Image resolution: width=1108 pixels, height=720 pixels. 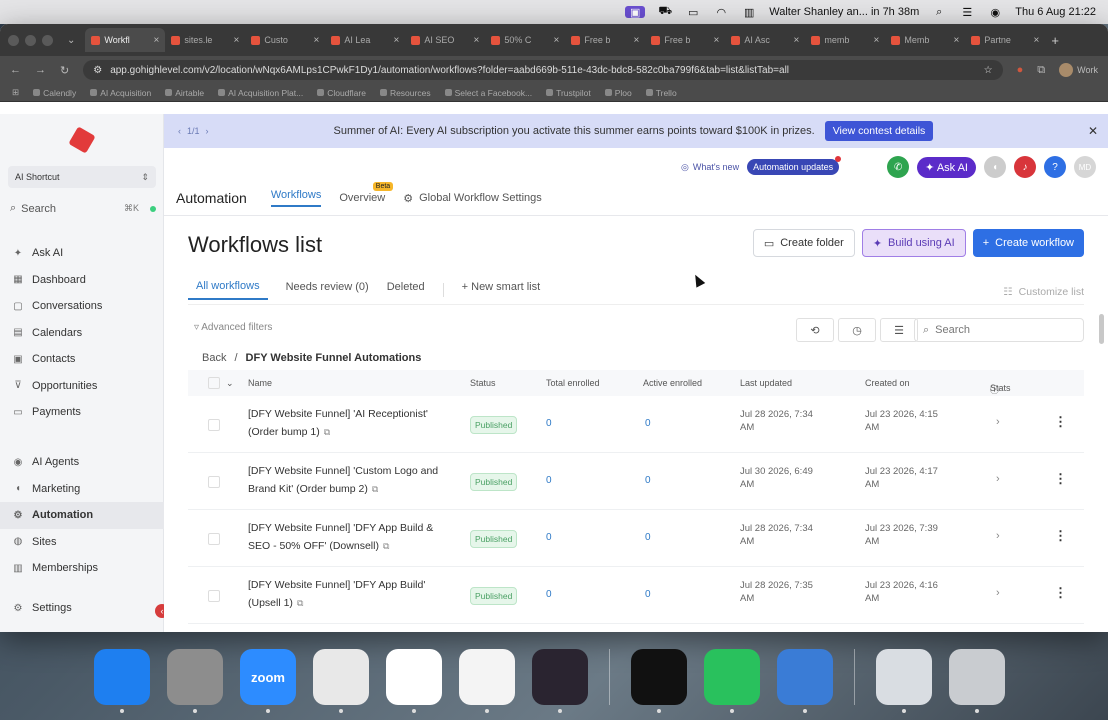 I want to click on spotlight-icon: ⌕, so click(x=939, y=12).